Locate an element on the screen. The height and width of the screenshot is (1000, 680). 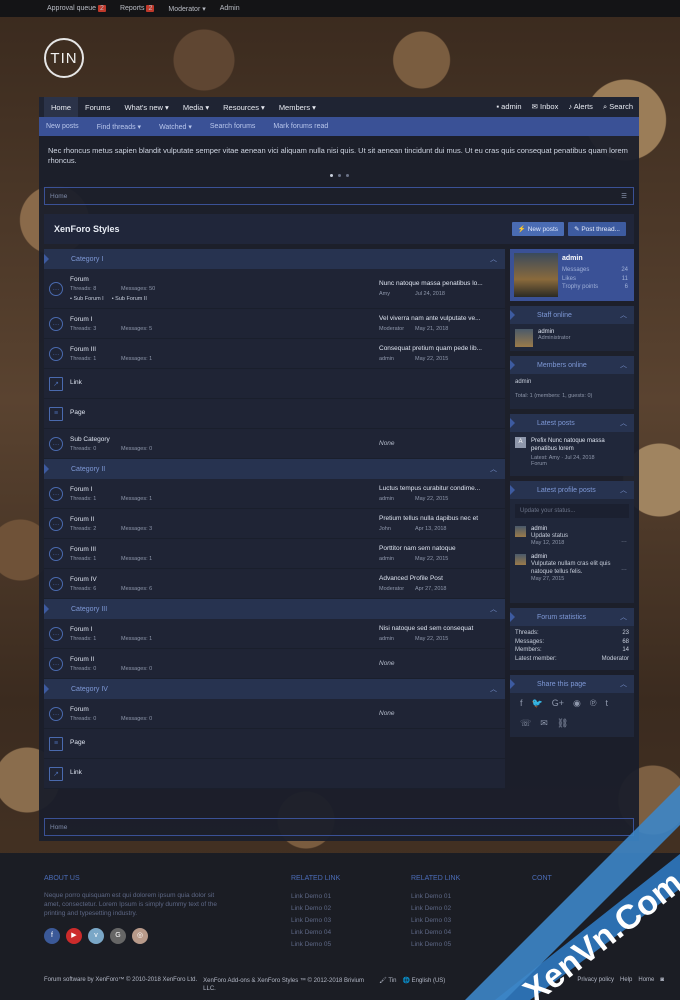
nav-tab-5: Members ▾ is located at coordinates (297, 107).